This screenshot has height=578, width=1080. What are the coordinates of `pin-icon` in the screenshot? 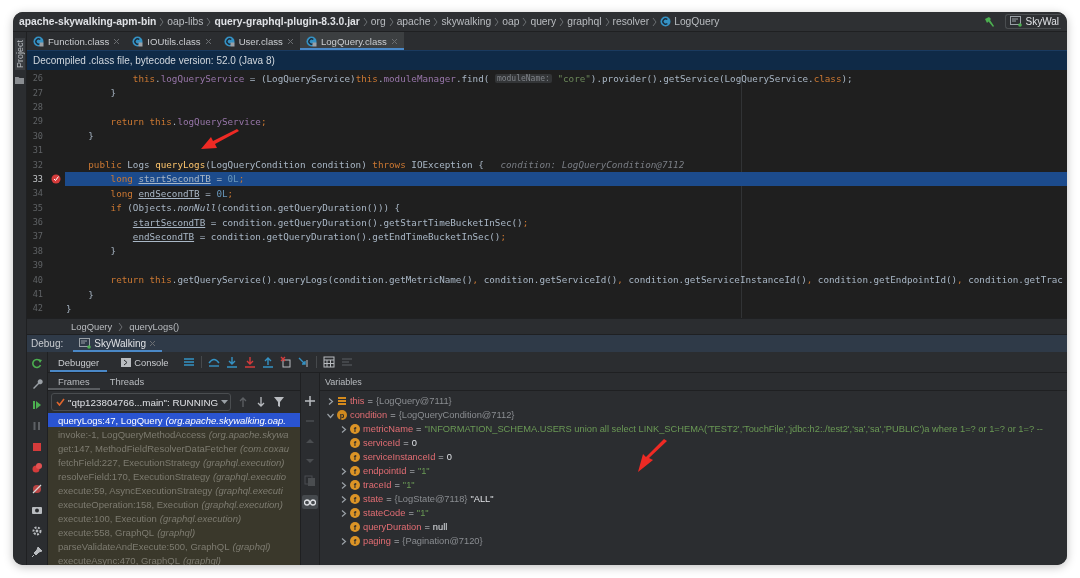 It's located at (37, 552).